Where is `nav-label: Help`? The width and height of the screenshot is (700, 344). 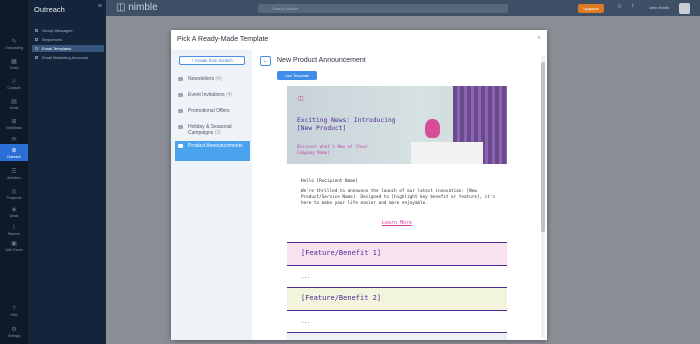 nav-label: Help is located at coordinates (14, 315).